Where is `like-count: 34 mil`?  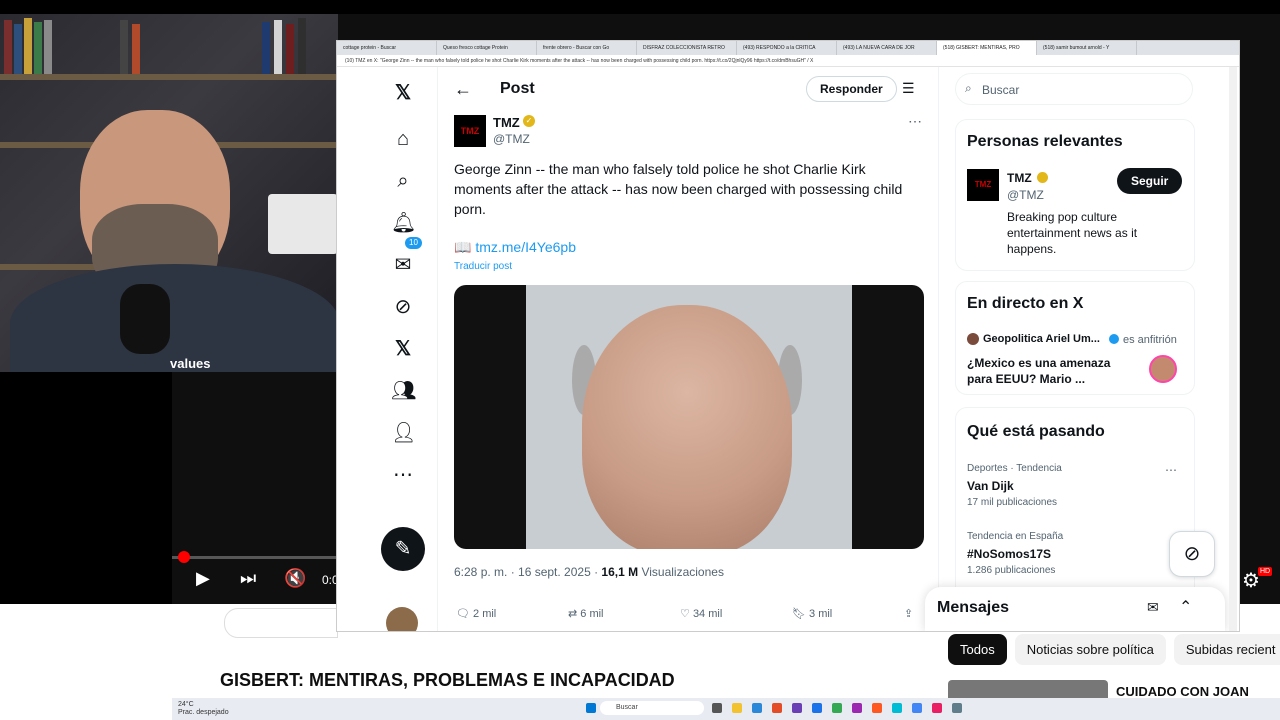
like-count: 34 mil is located at coordinates (707, 614).